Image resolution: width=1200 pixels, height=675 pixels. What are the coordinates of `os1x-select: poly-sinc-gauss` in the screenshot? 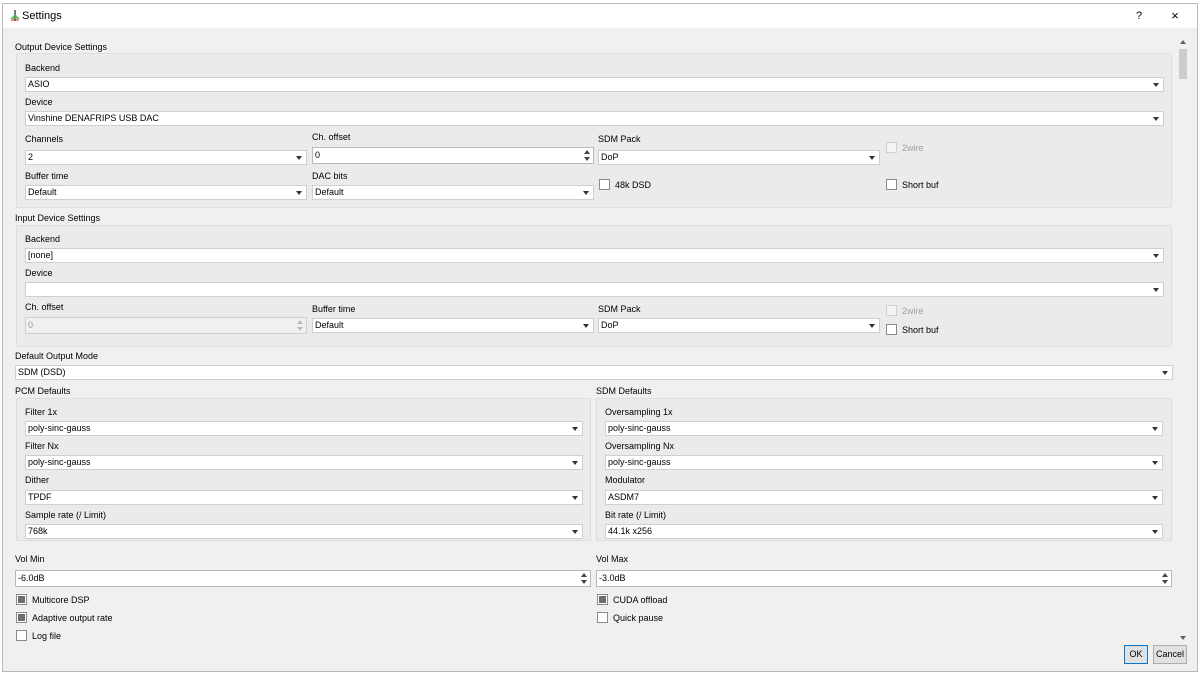 It's located at (884, 428).